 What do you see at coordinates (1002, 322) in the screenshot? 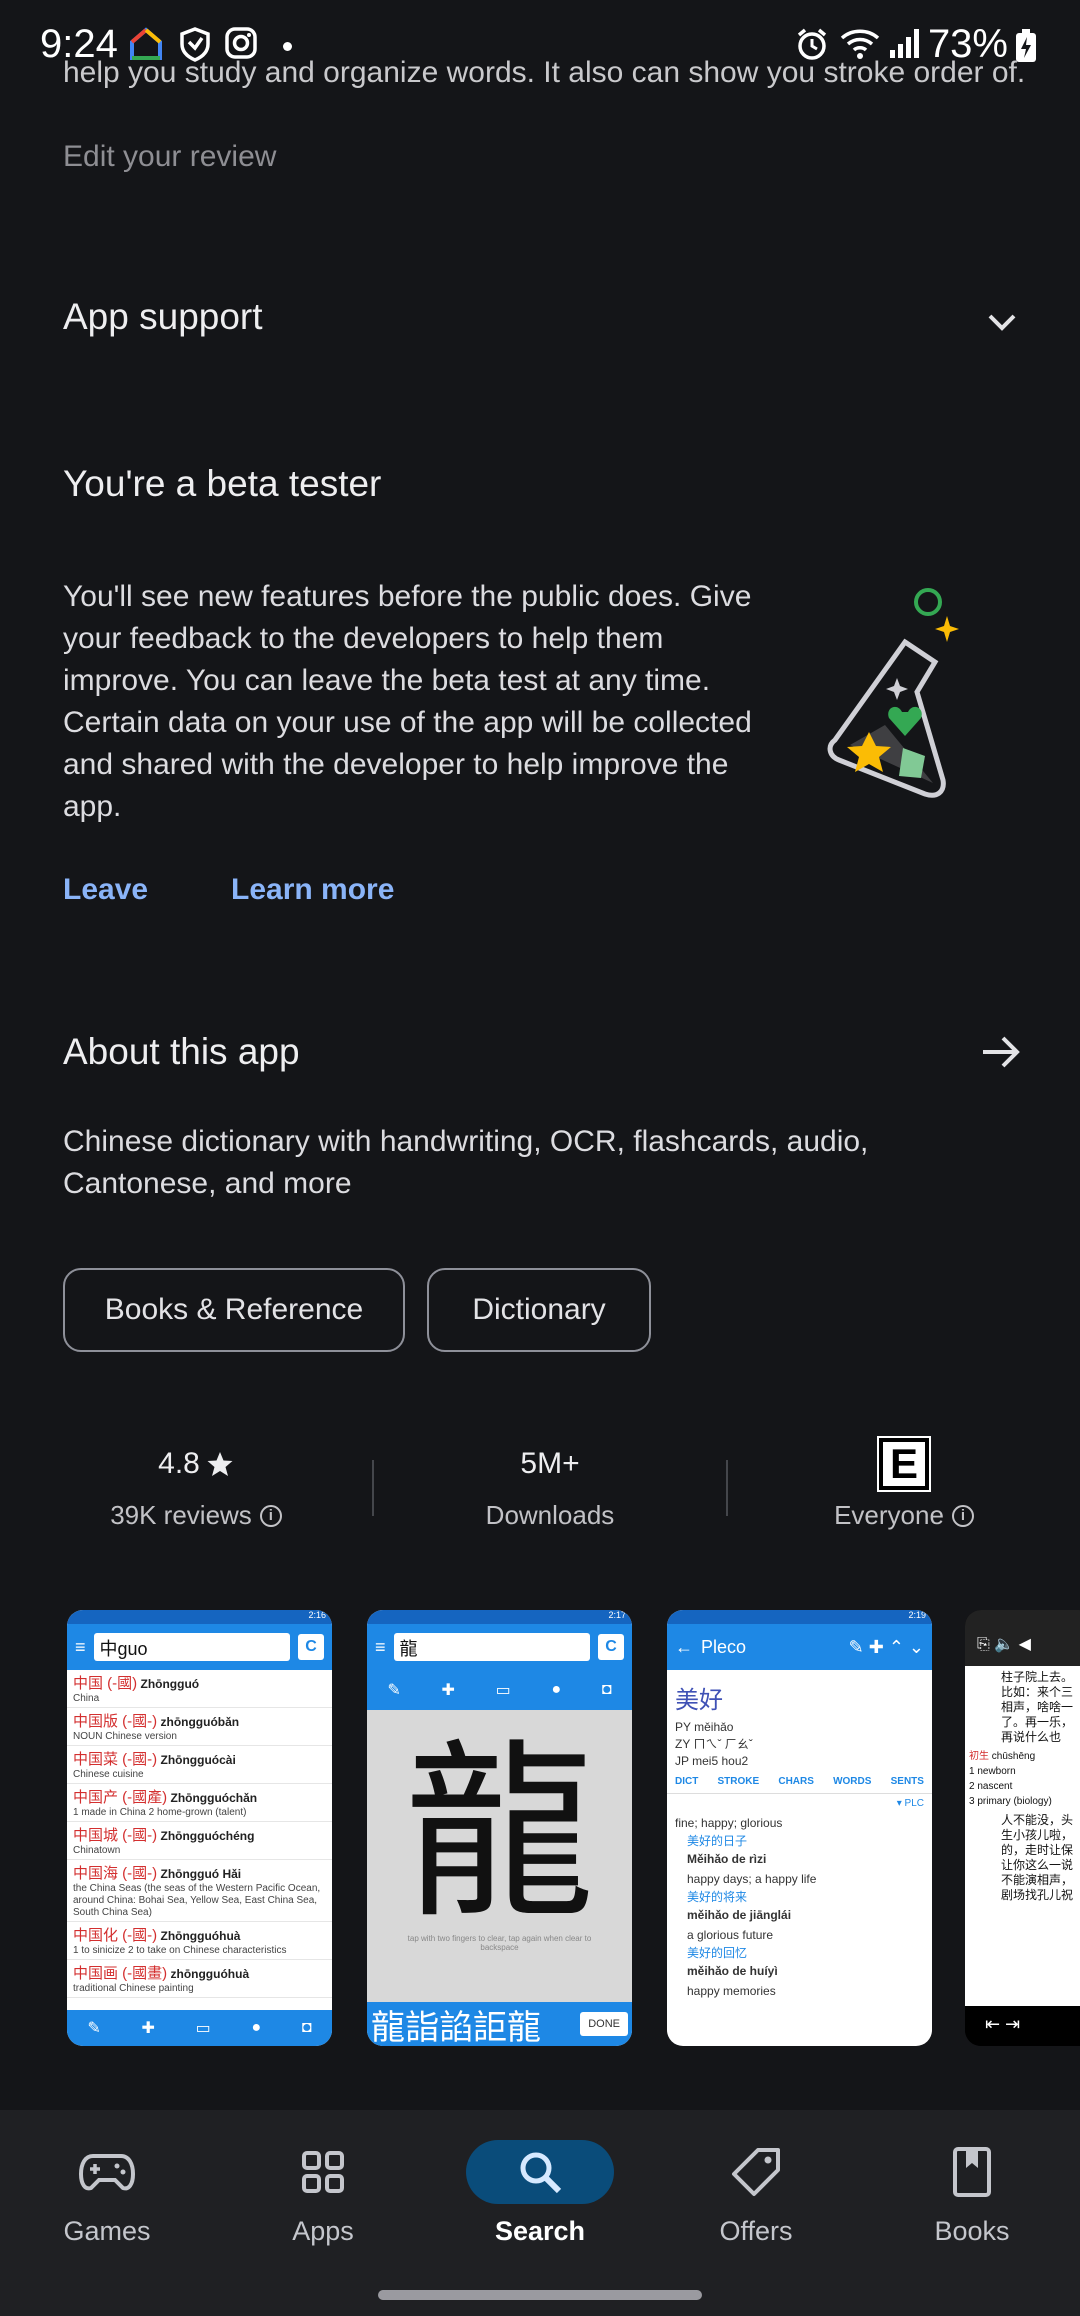
I see `chevron-down-icon` at bounding box center [1002, 322].